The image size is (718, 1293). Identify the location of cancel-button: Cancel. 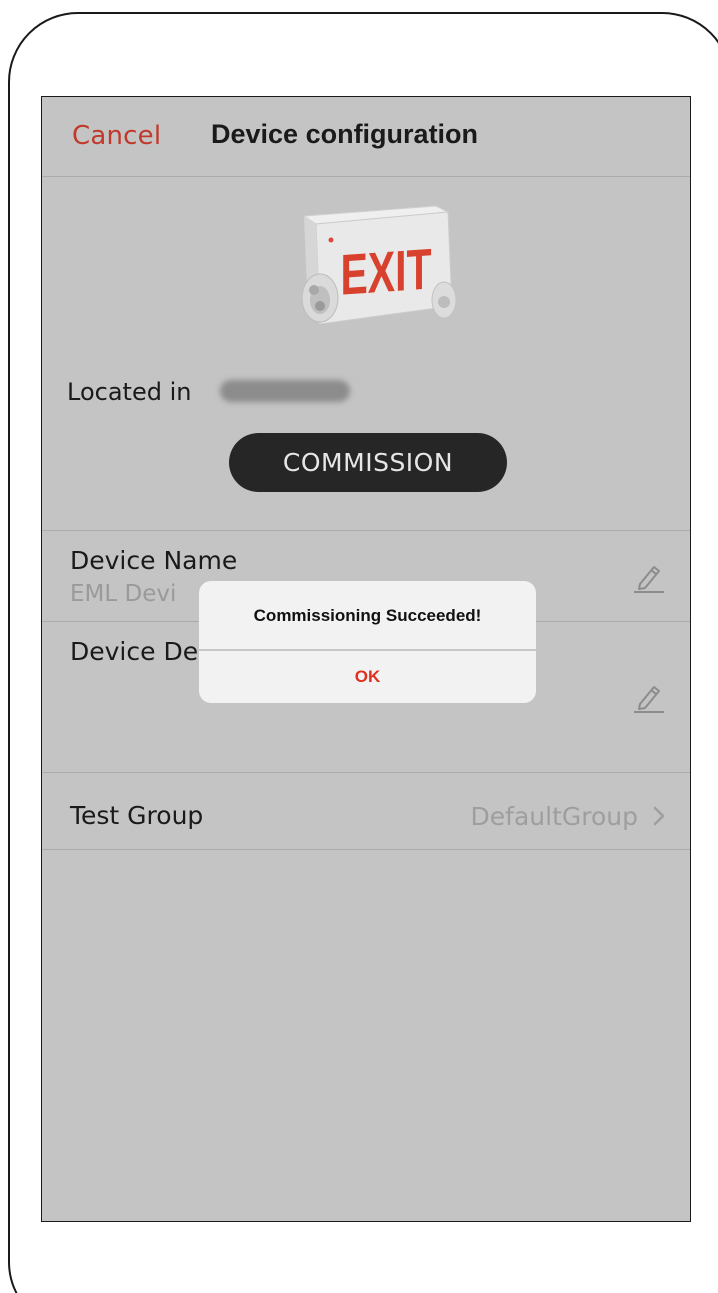
(116, 136).